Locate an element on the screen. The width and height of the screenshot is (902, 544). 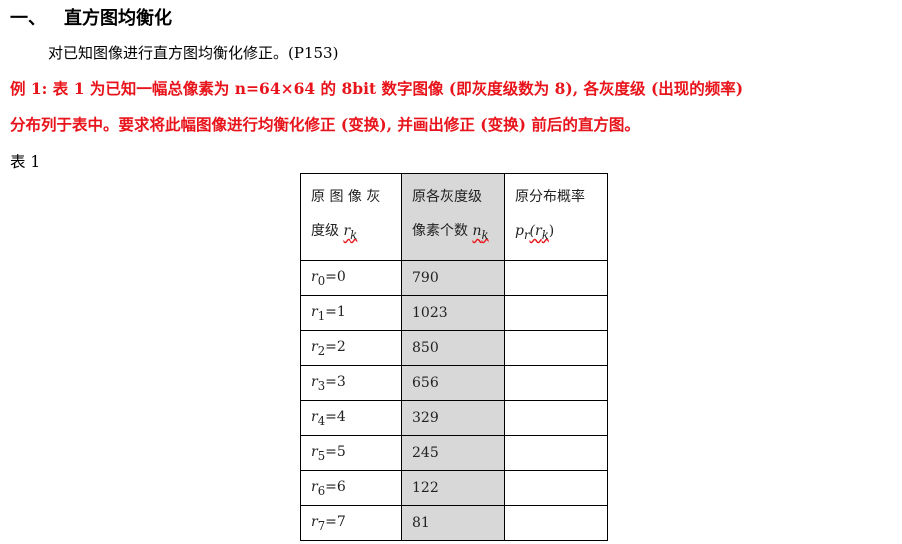
cell-level-sub: 0 is located at coordinates (321, 280).